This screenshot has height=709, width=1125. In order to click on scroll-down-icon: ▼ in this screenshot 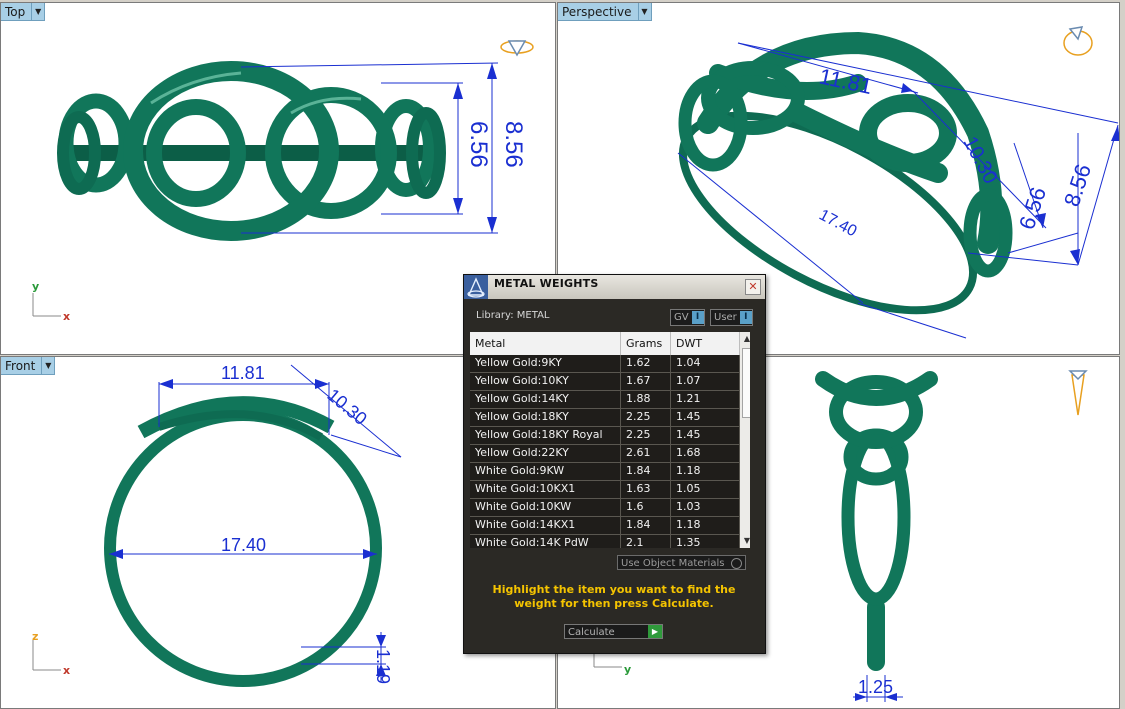, I will do `click(745, 541)`.